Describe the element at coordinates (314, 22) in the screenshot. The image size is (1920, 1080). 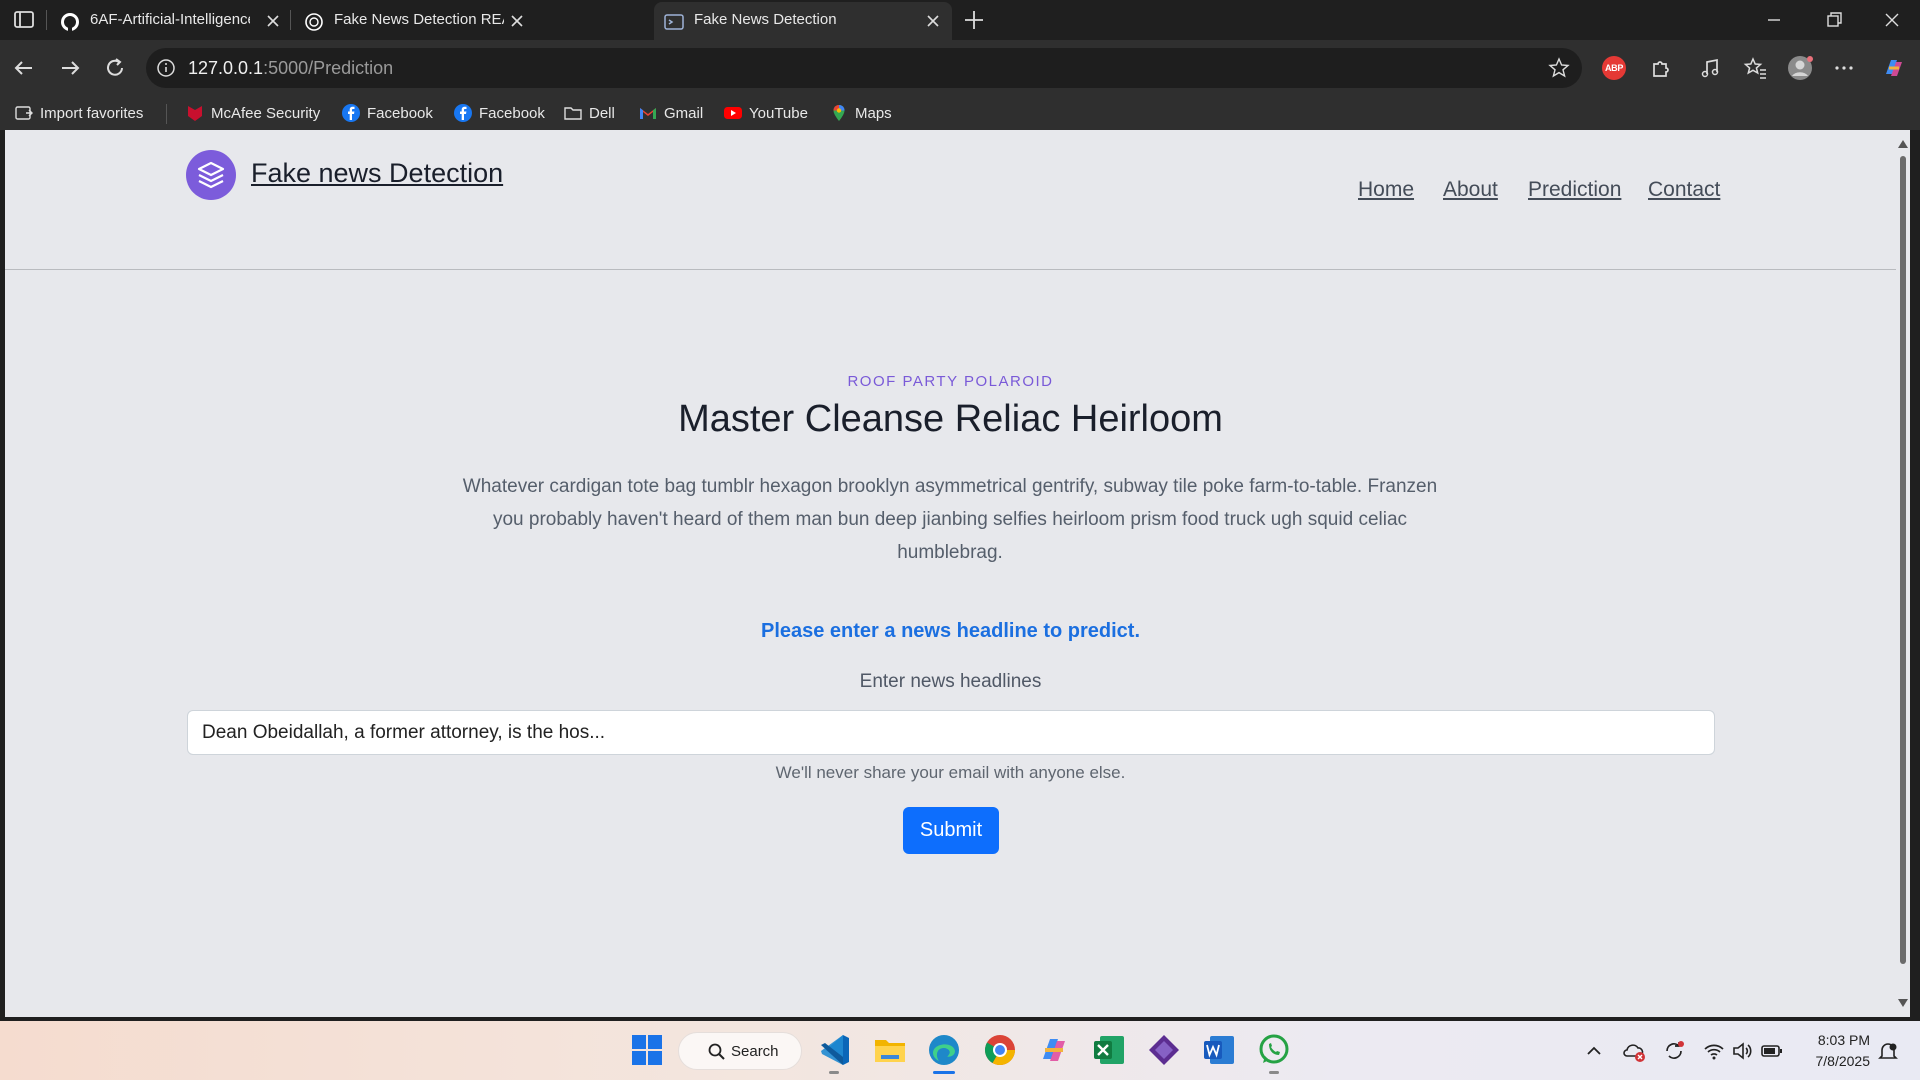
I see `openai-icon` at that location.